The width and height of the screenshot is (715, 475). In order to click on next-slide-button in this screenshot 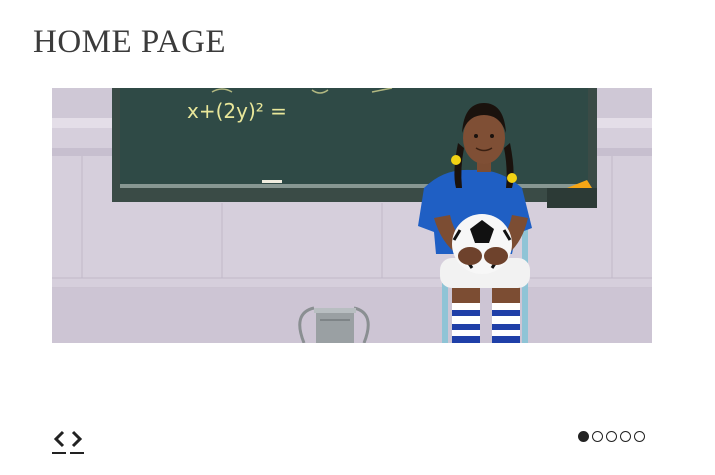, I will do `click(77, 441)`.